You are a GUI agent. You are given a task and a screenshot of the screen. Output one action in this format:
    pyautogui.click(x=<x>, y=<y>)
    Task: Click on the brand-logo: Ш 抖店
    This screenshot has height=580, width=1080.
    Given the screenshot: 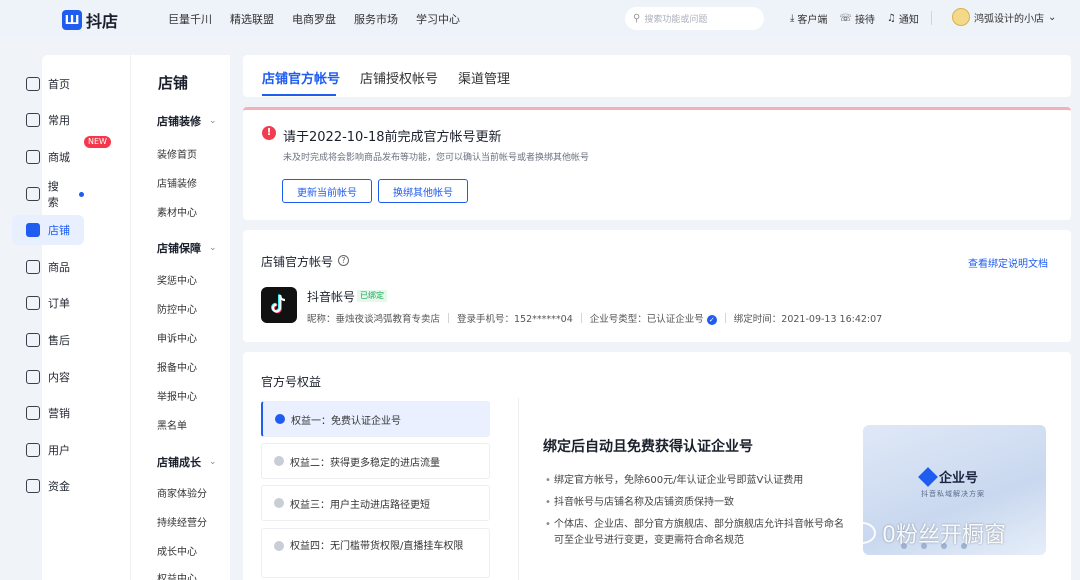 What is the action you would take?
    pyautogui.click(x=90, y=20)
    